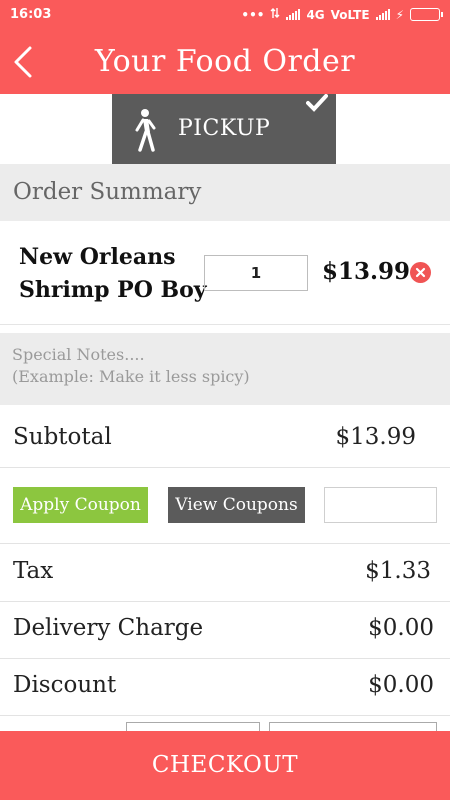 The width and height of the screenshot is (450, 800). I want to click on subtotal-label: Subtotal, so click(62, 437).